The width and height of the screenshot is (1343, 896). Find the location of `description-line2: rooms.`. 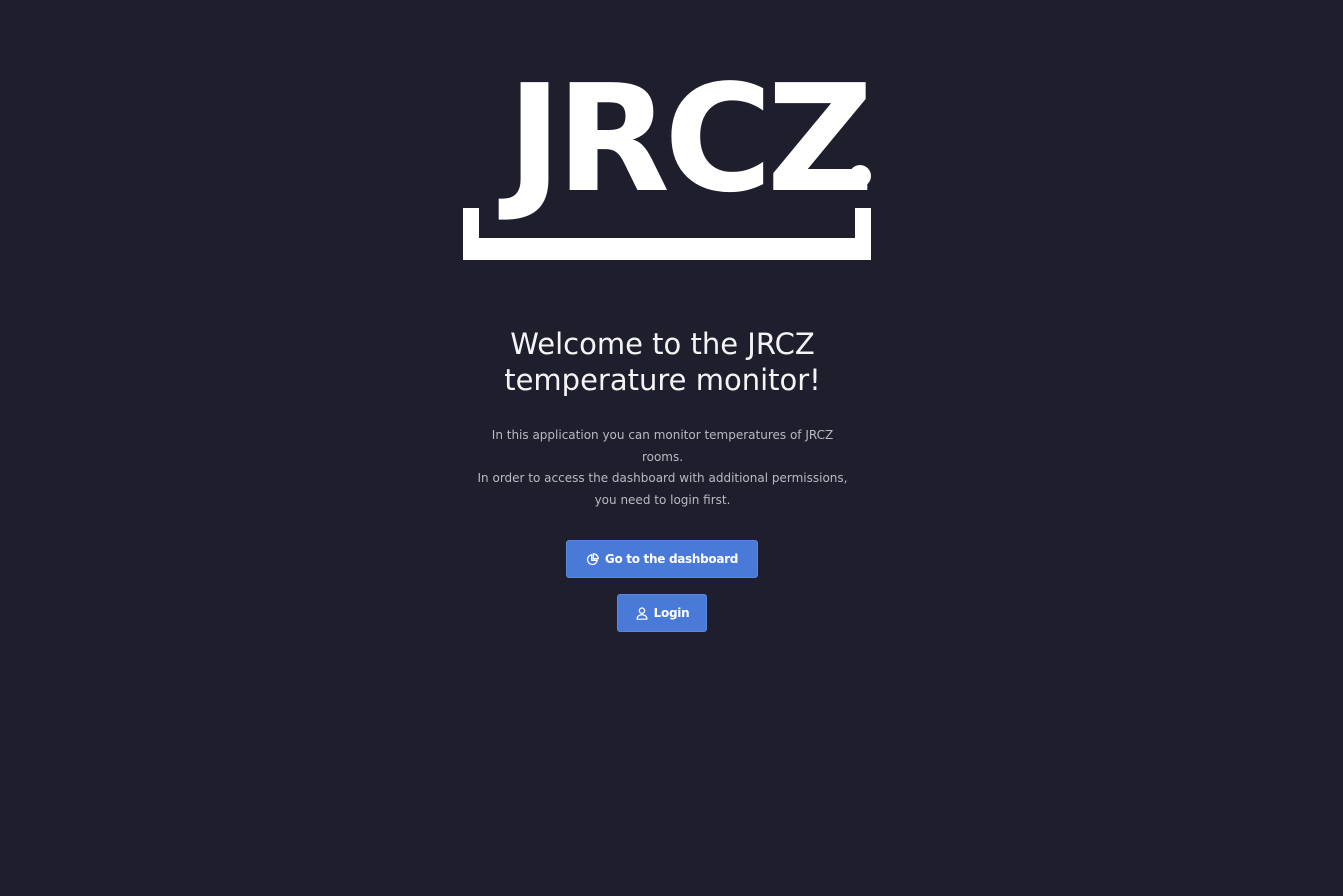

description-line2: rooms. is located at coordinates (662, 456).